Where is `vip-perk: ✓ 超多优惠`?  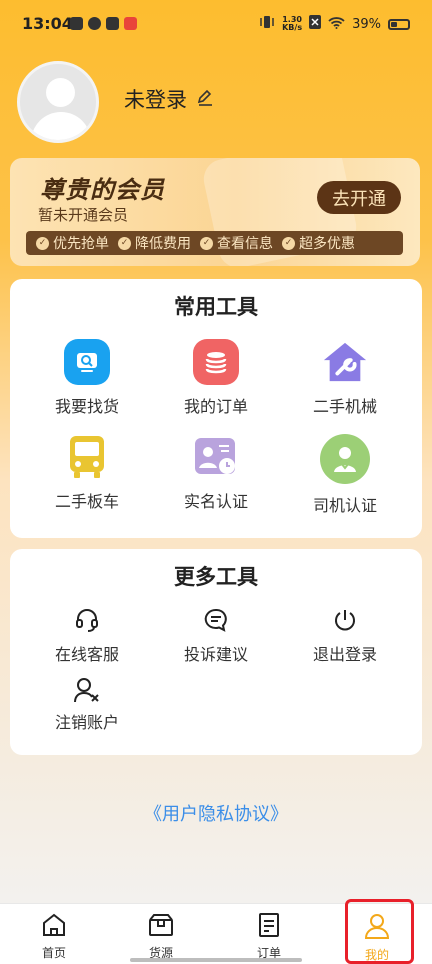 vip-perk: ✓ 超多优惠 is located at coordinates (318, 243).